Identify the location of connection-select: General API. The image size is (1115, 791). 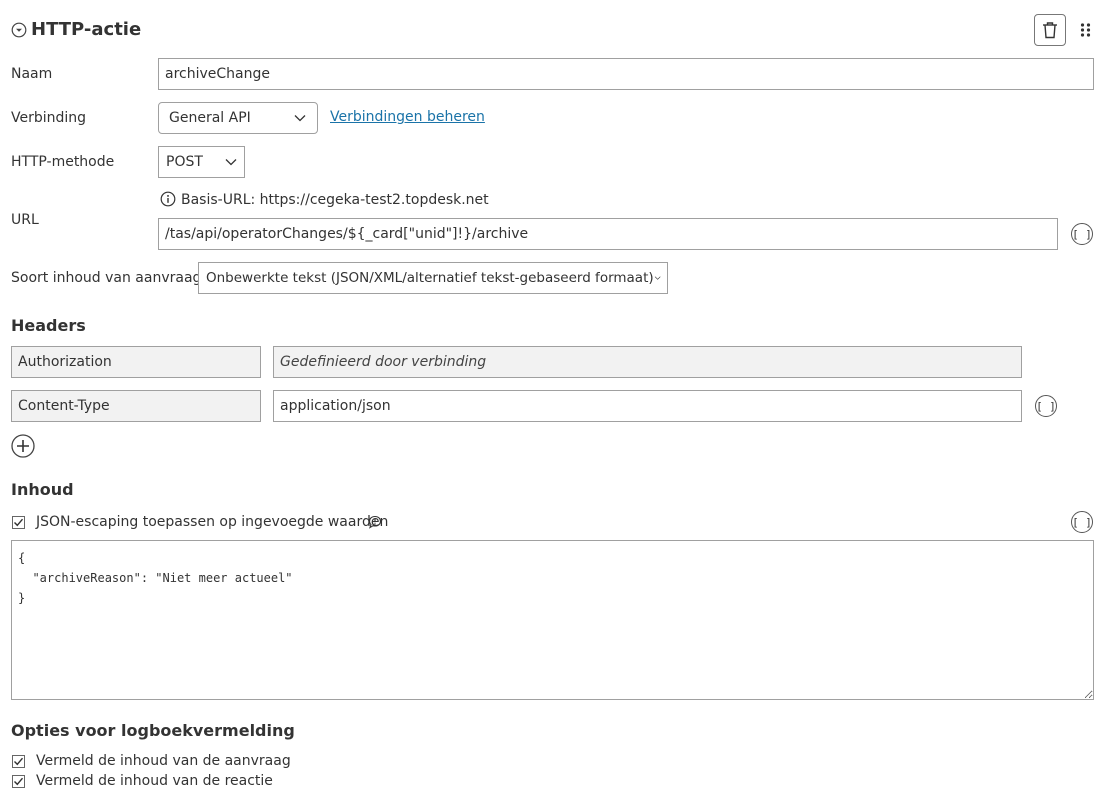
(238, 118).